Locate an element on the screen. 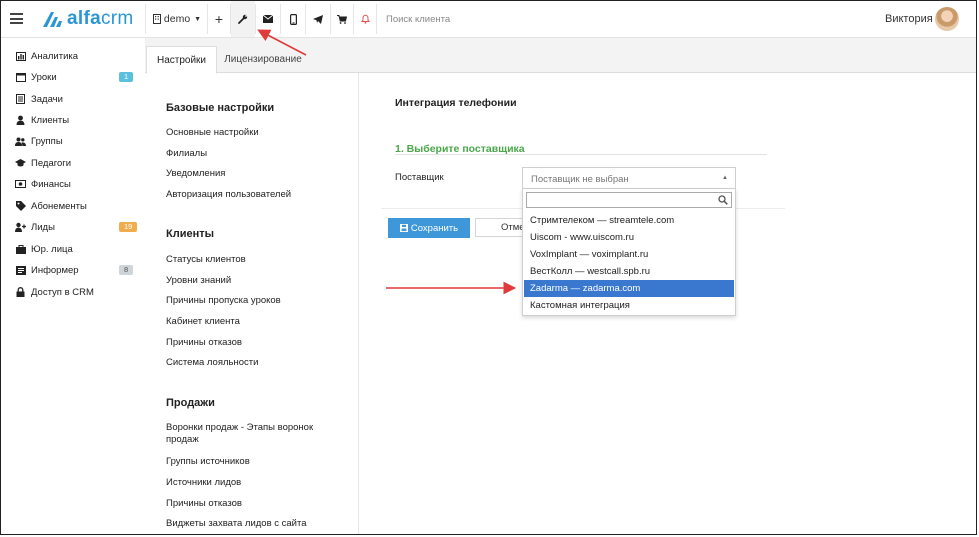 The image size is (979, 537). lessons-count-badge: 1 is located at coordinates (126, 77).